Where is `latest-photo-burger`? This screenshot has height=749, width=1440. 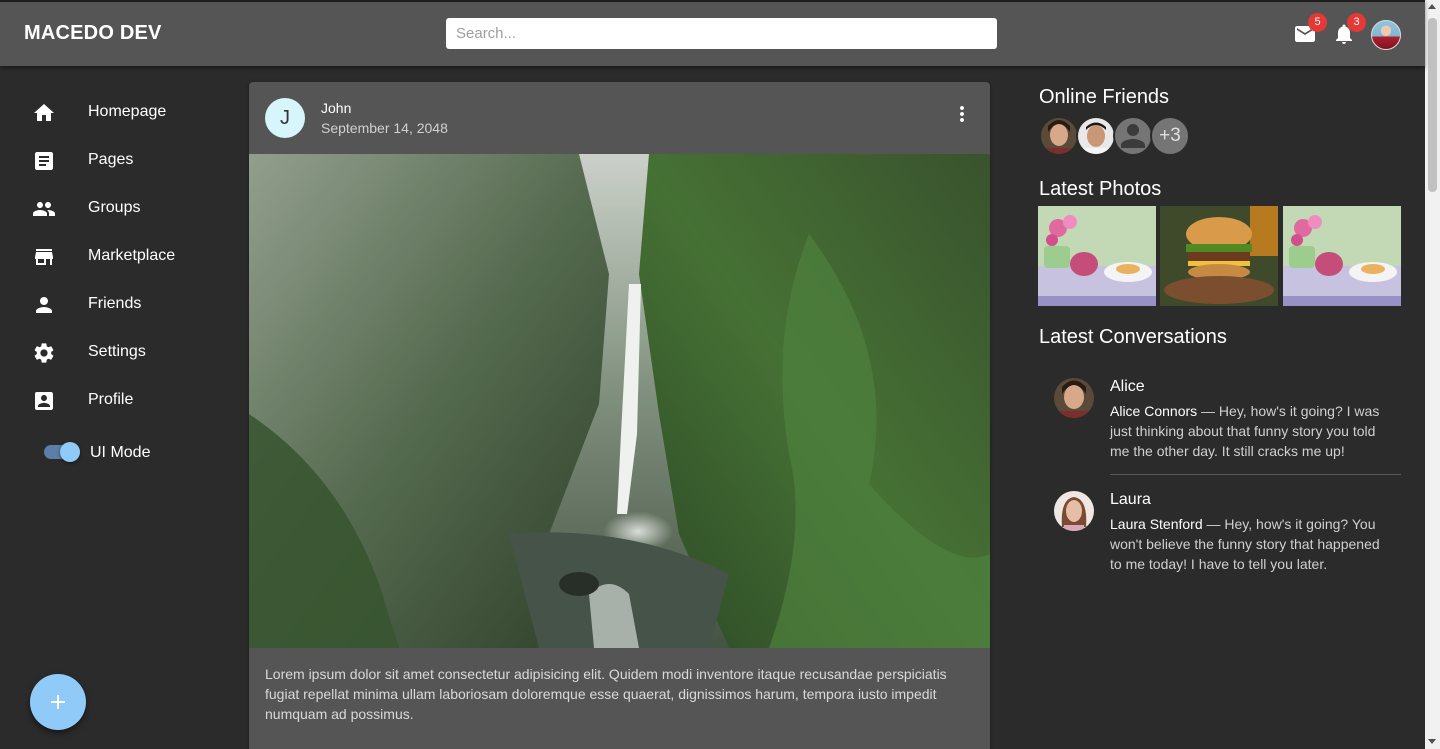
latest-photo-burger is located at coordinates (1219, 256).